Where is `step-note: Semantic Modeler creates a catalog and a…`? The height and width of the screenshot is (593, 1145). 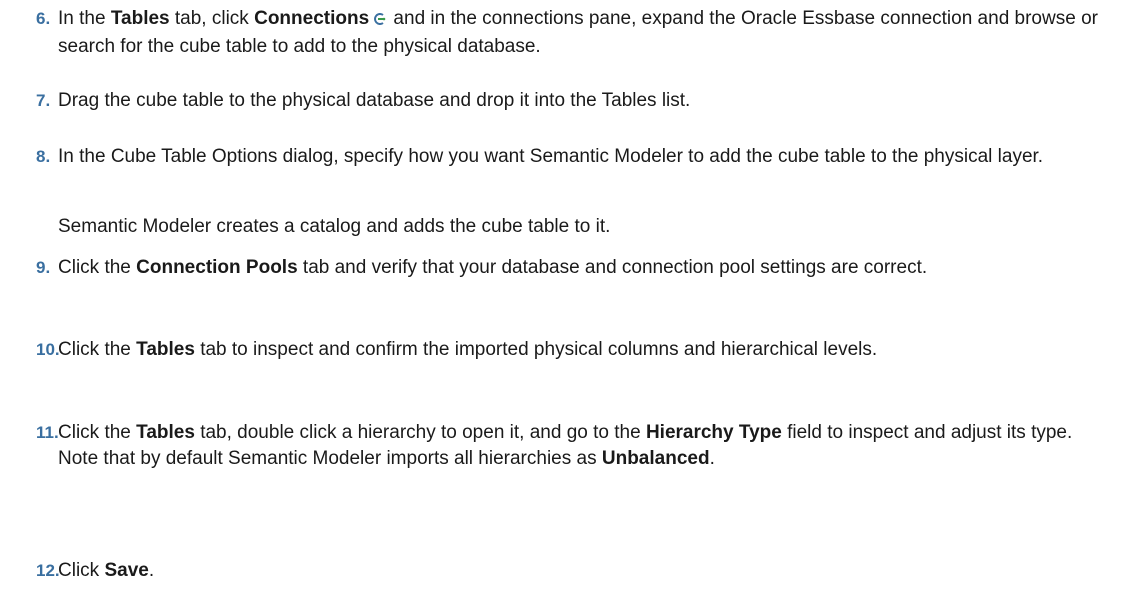
step-note: Semantic Modeler creates a catalog and a… is located at coordinates (334, 226).